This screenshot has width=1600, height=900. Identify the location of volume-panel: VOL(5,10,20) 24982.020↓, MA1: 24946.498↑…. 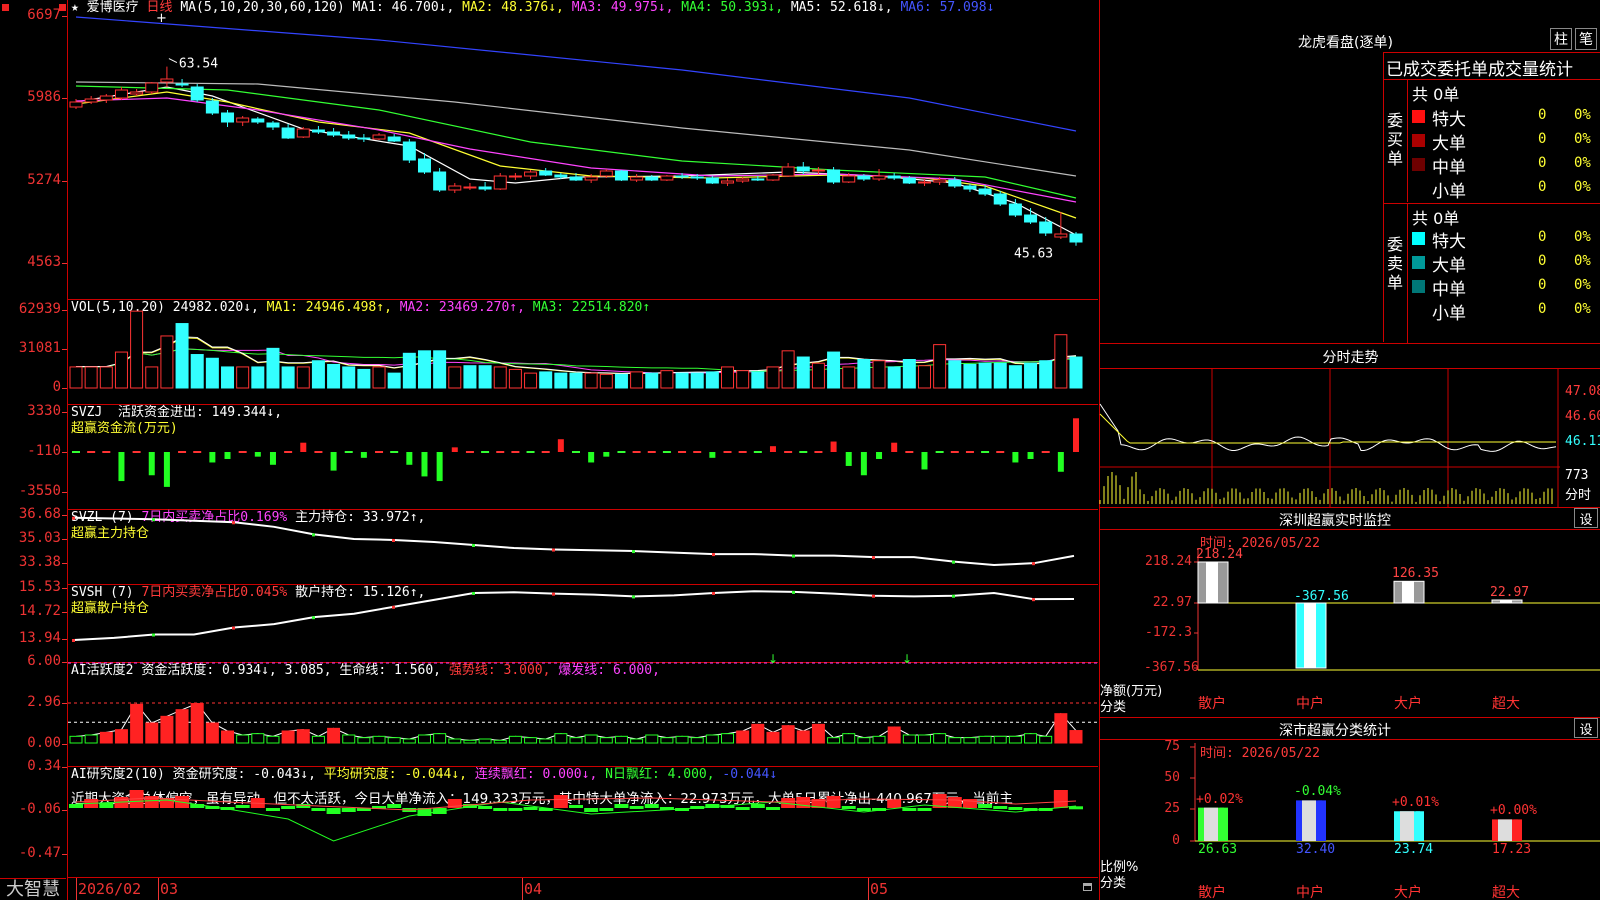
(583, 352).